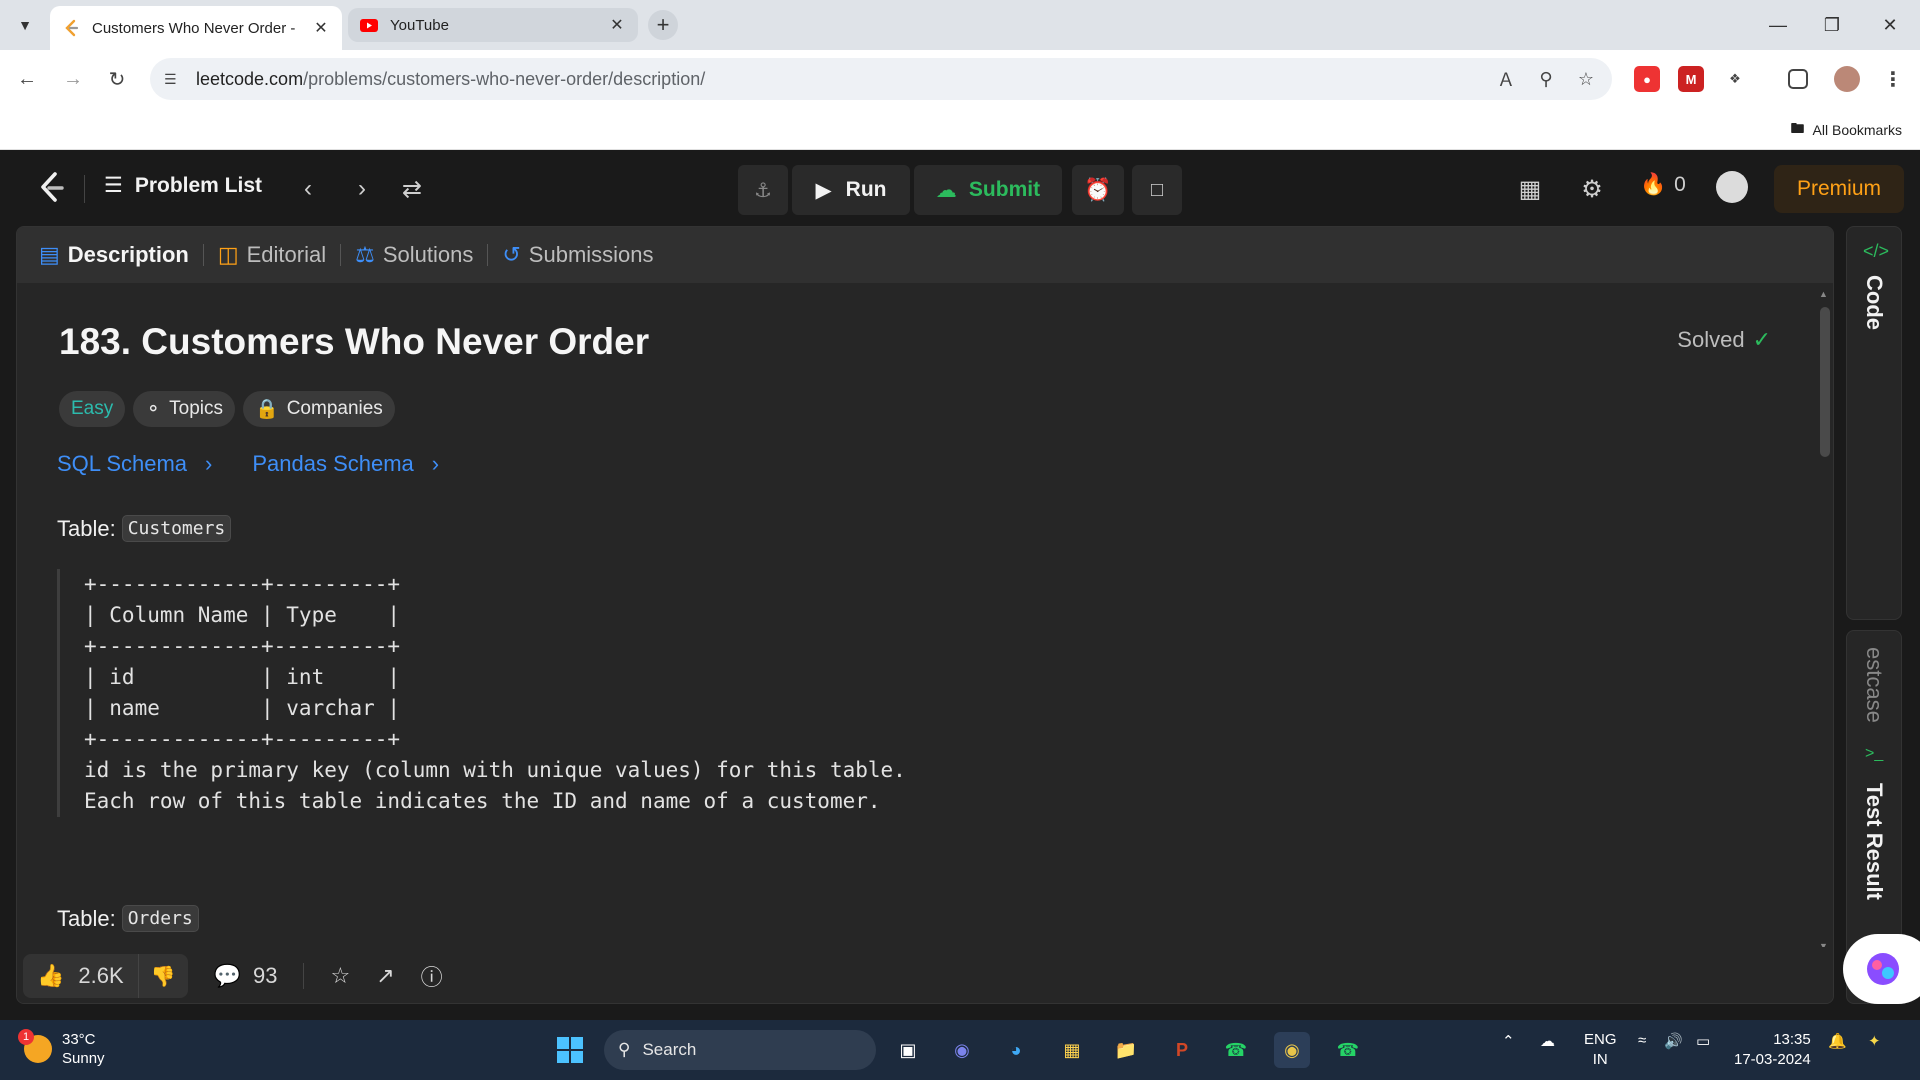 This screenshot has height=1080, width=1920. I want to click on user-avatar, so click(1732, 187).